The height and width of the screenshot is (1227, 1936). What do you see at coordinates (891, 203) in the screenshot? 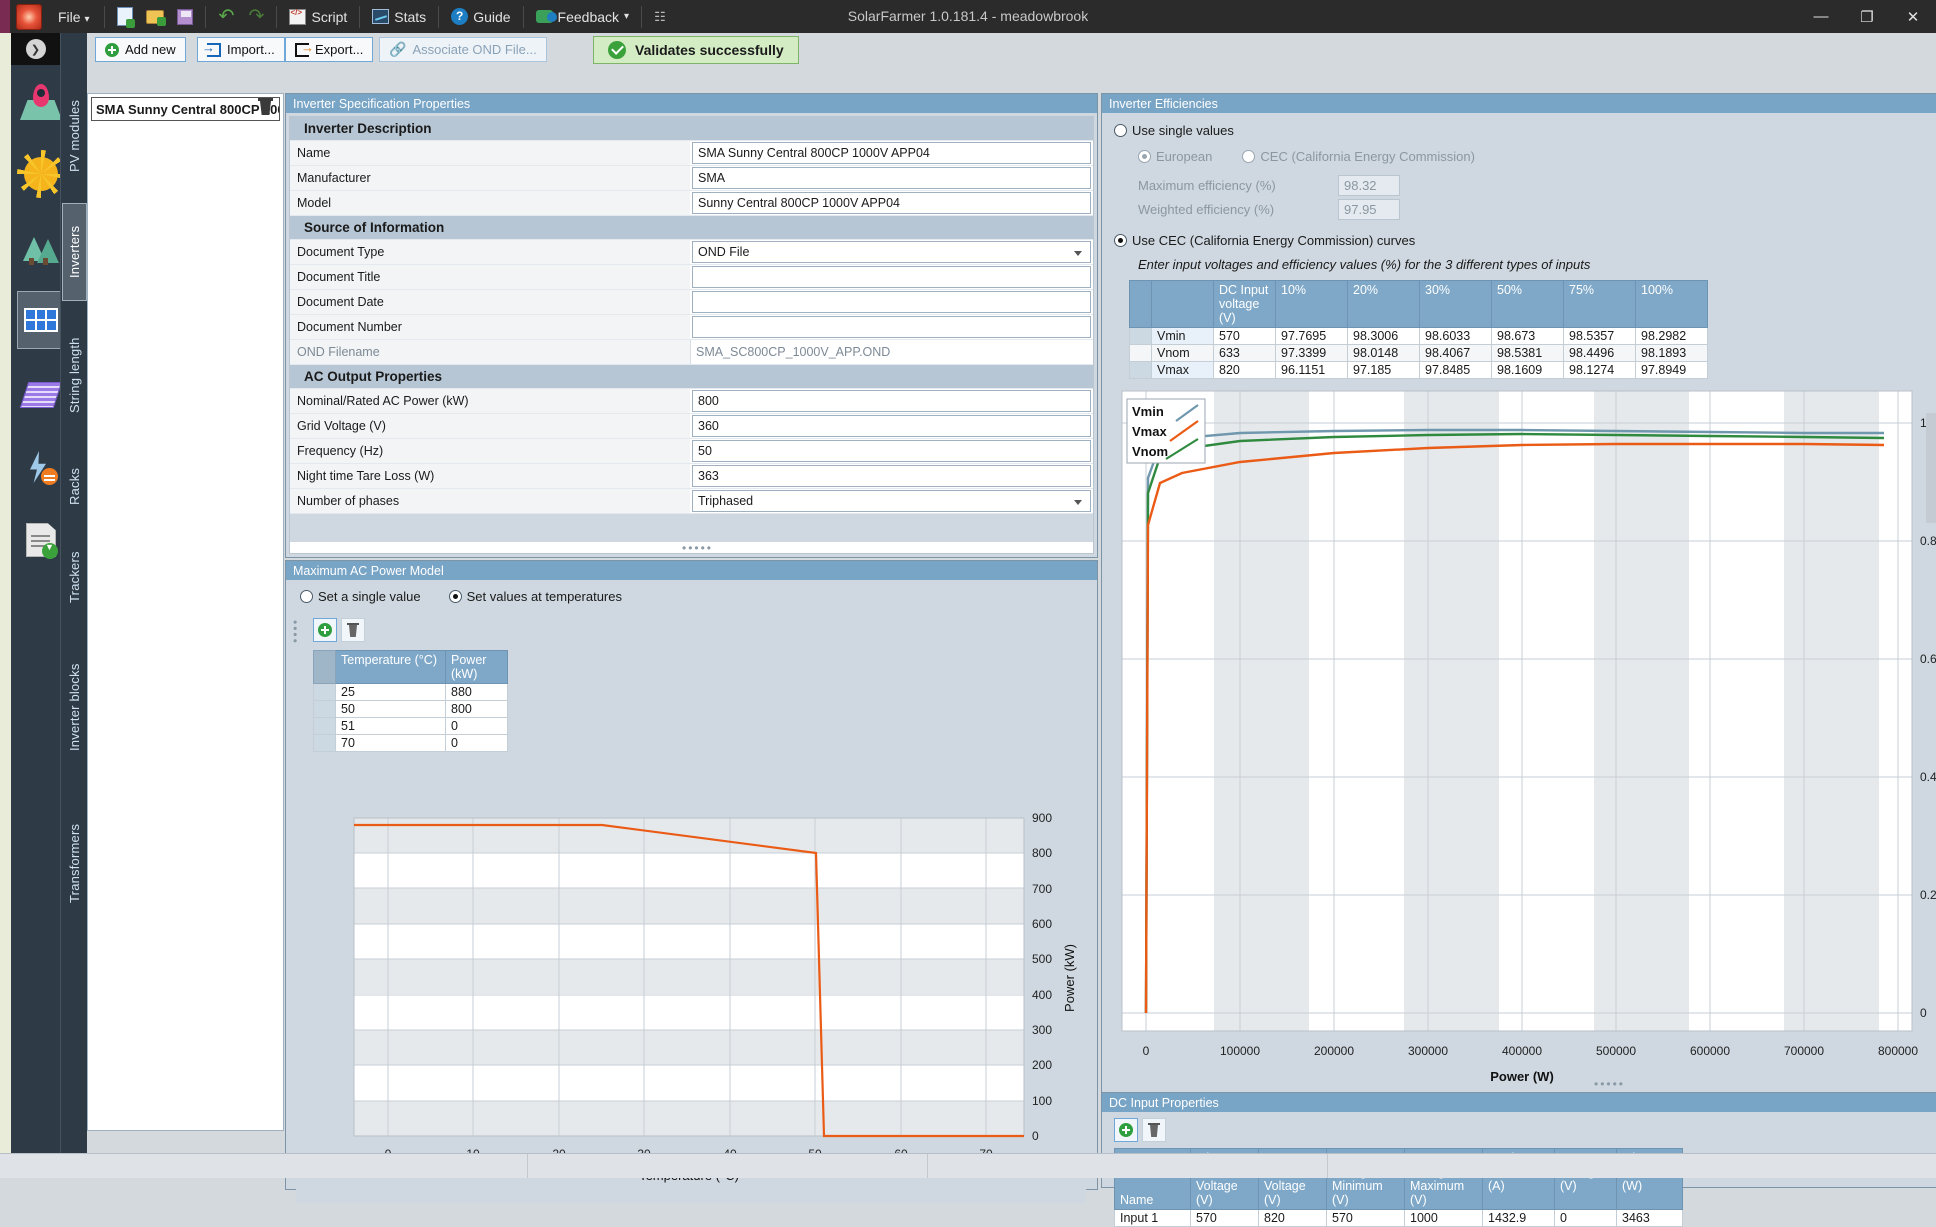
I see `model-field: Sunny Central 800CP 1000V APP04` at bounding box center [891, 203].